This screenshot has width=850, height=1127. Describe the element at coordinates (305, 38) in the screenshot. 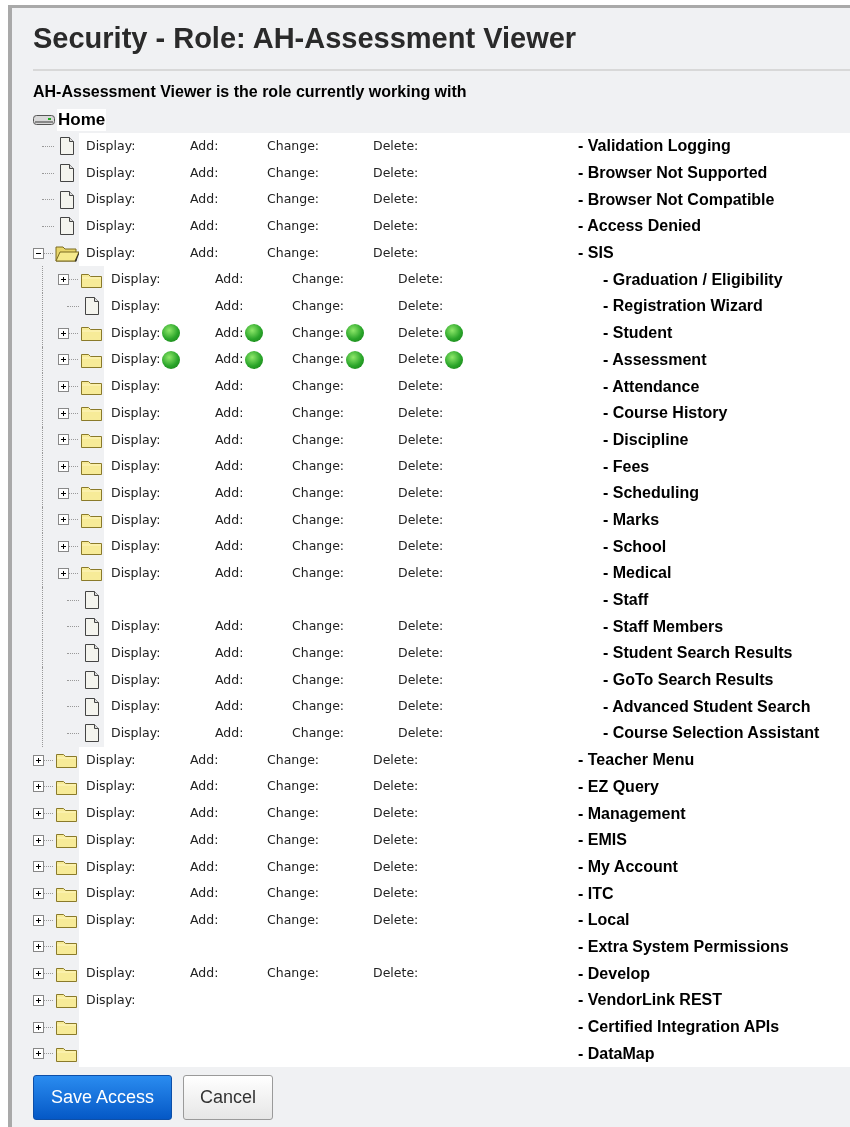

I see `page-title: Security - Role: AH-Assessment Viewer` at that location.